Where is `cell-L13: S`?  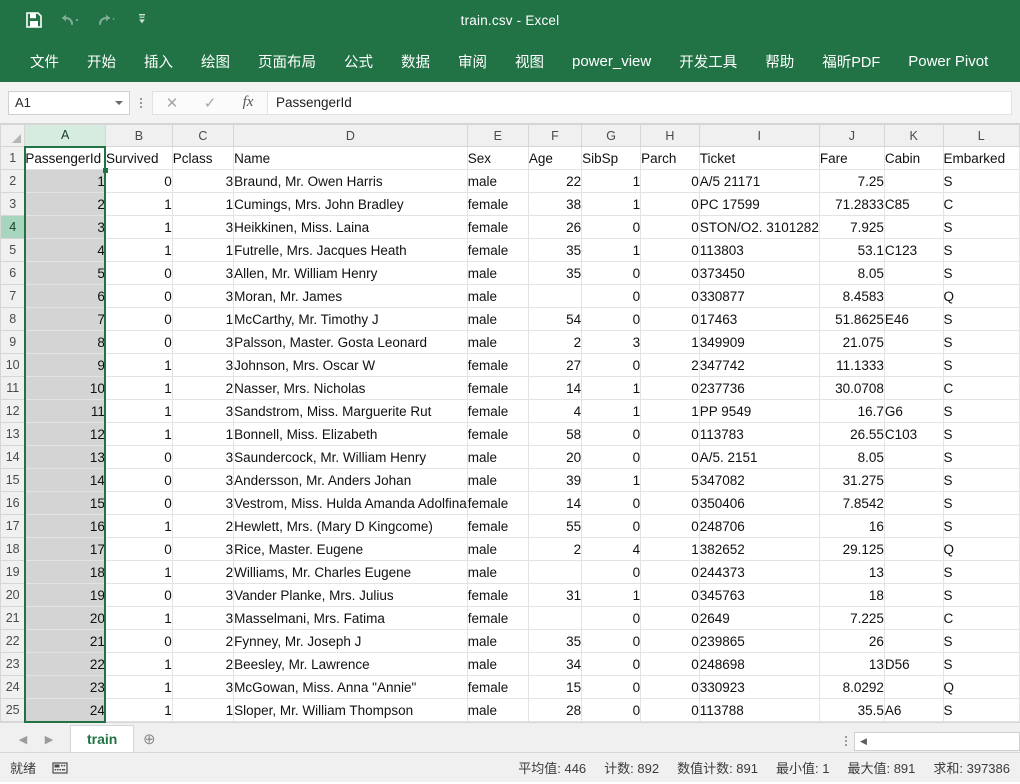 cell-L13: S is located at coordinates (981, 434).